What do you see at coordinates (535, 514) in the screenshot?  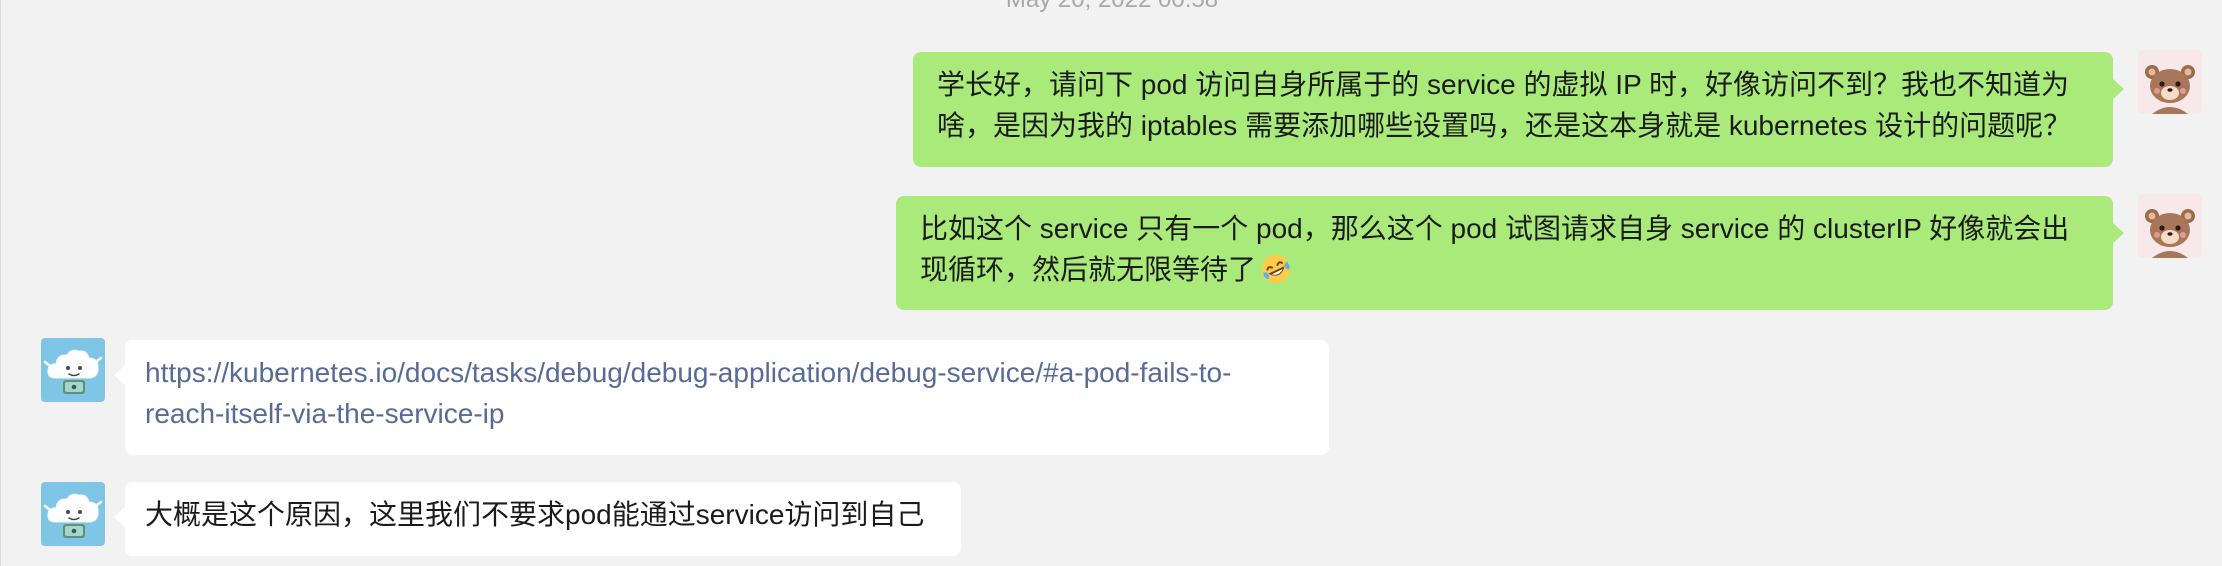 I see `message-line: 大概是这个原因，这里我们不要求pod能通过service访问到自己` at bounding box center [535, 514].